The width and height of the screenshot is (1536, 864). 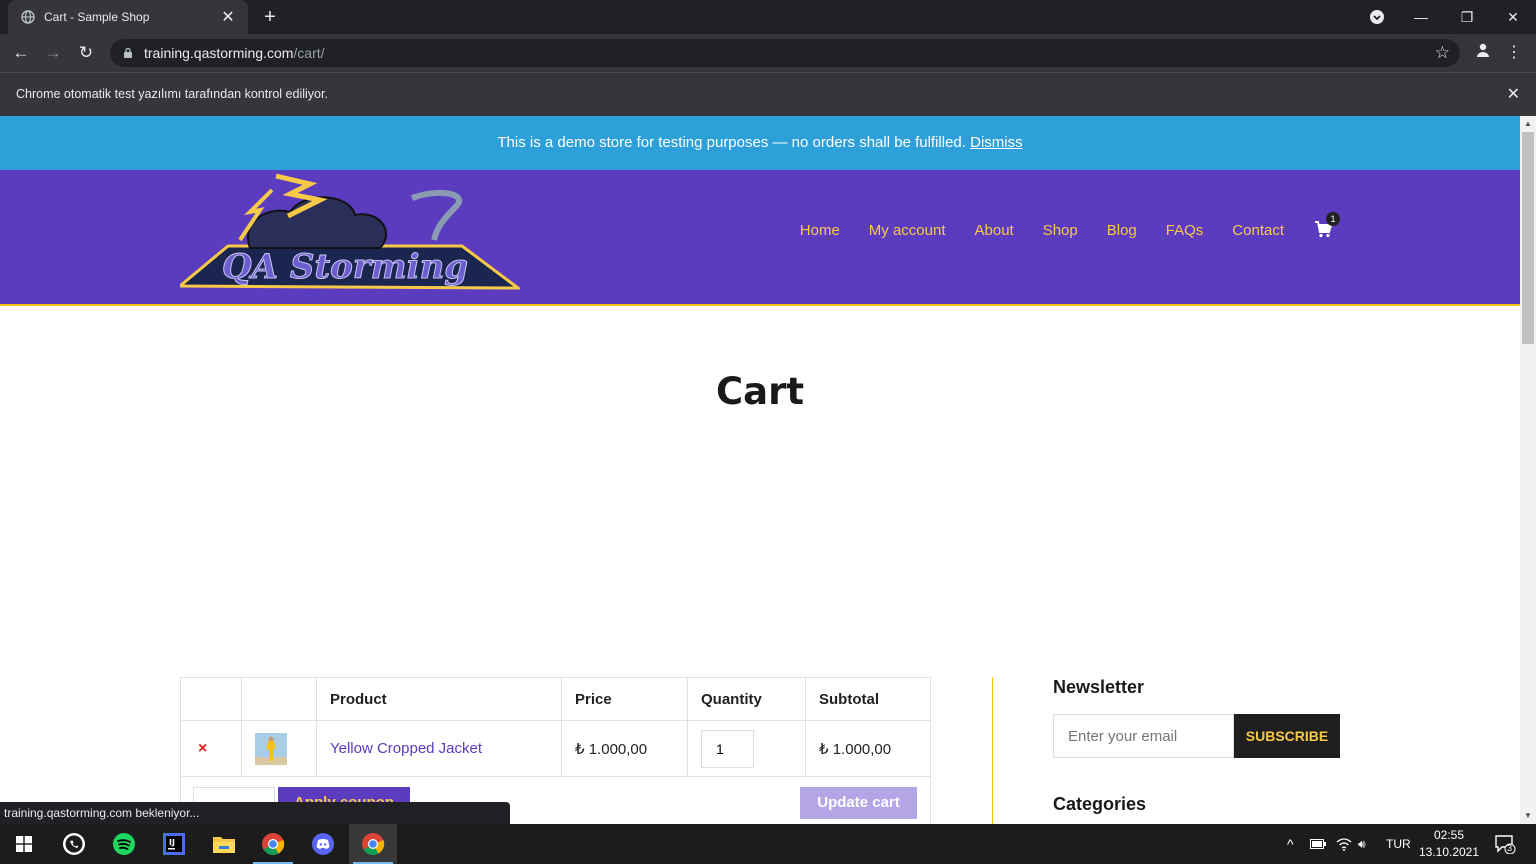 What do you see at coordinates (323, 844) in the screenshot?
I see `discord-icon` at bounding box center [323, 844].